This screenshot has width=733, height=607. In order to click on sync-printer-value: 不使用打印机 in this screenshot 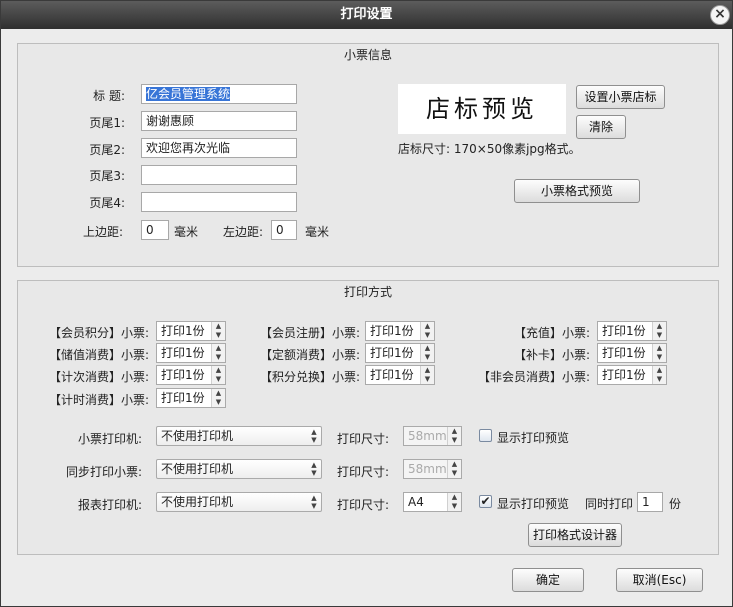, I will do `click(197, 469)`.